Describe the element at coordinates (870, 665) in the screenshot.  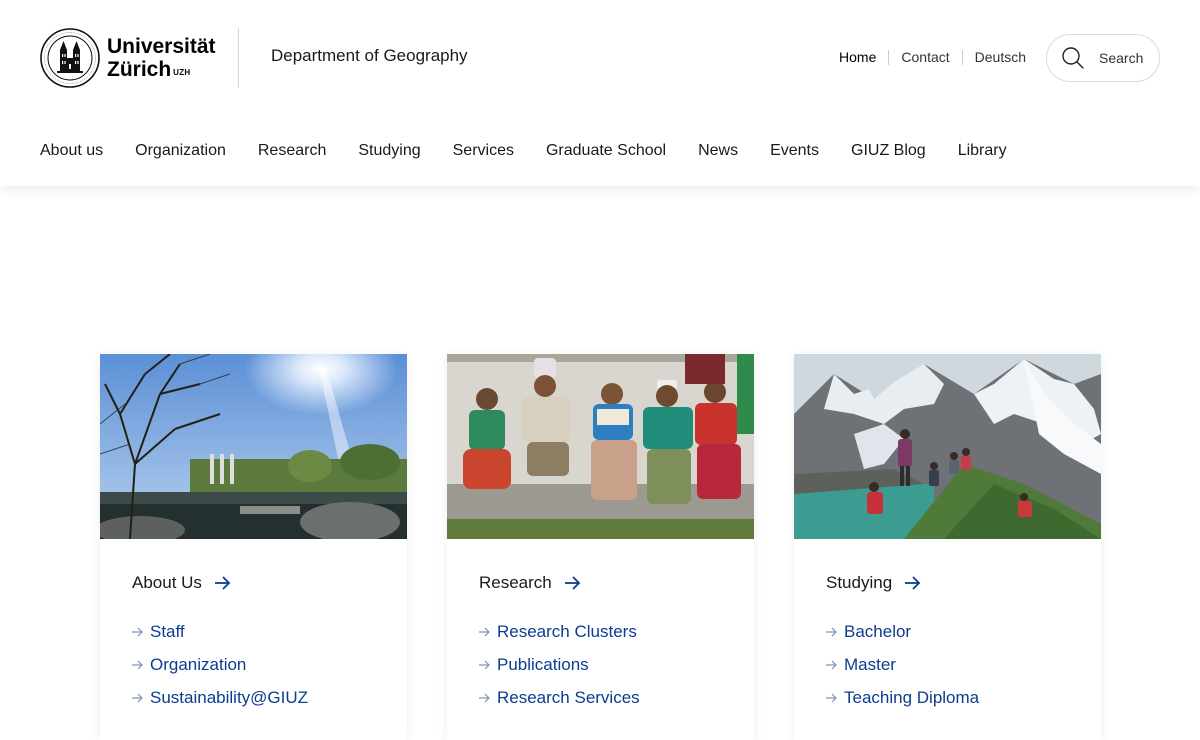
I see `link-master: Master` at that location.